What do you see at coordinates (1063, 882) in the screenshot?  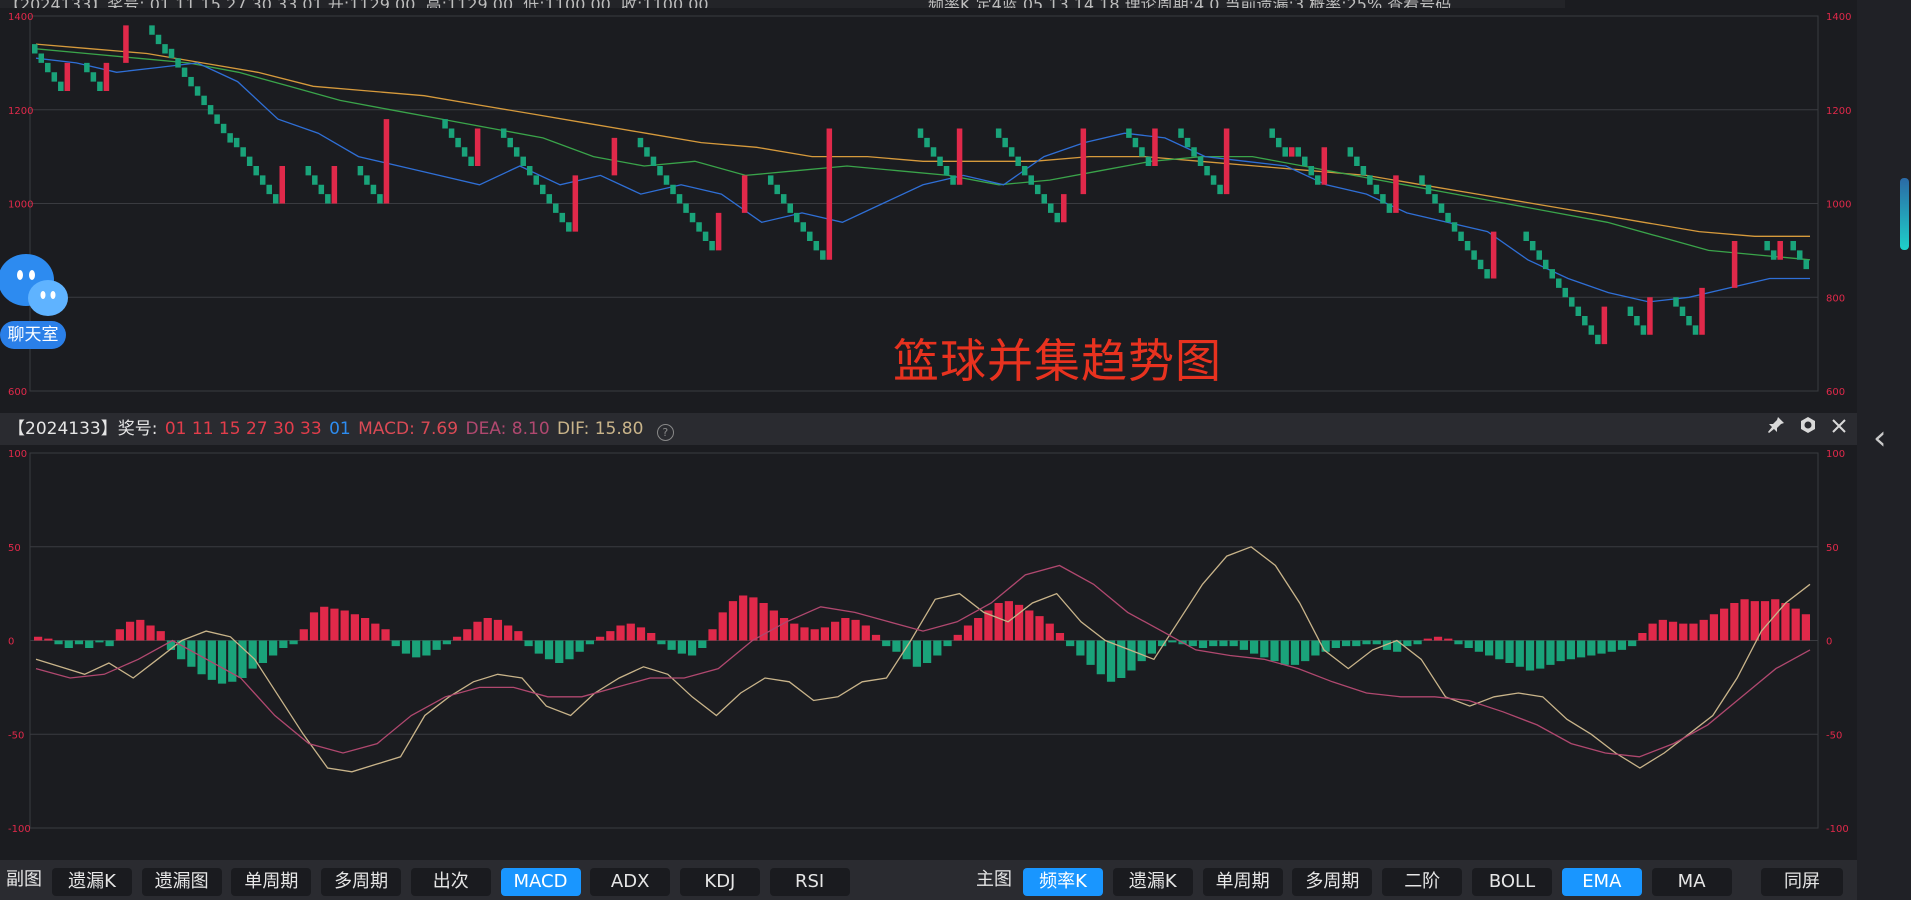 I see `main-button-0: 频率K` at bounding box center [1063, 882].